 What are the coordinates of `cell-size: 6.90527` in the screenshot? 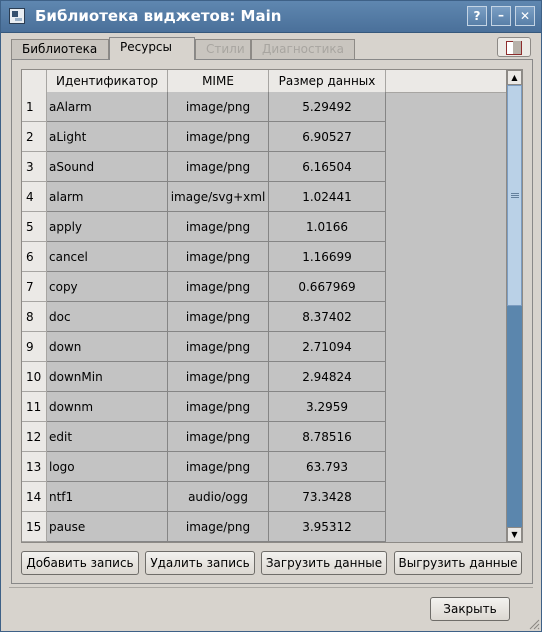 It's located at (327, 137).